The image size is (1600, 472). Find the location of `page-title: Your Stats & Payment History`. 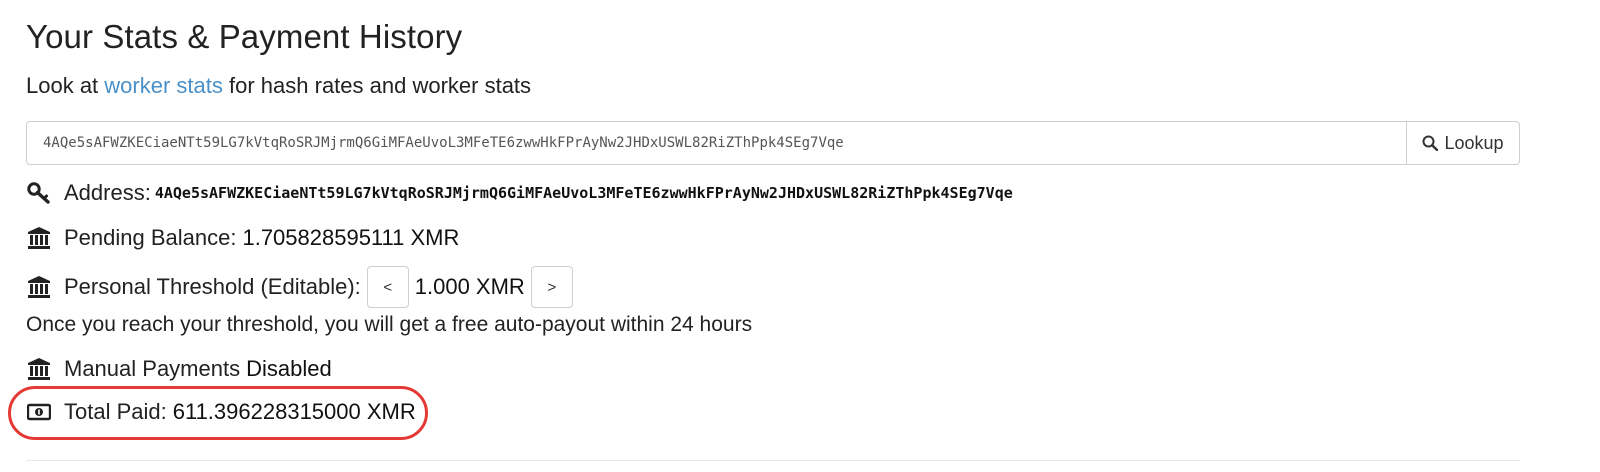

page-title: Your Stats & Payment History is located at coordinates (244, 36).